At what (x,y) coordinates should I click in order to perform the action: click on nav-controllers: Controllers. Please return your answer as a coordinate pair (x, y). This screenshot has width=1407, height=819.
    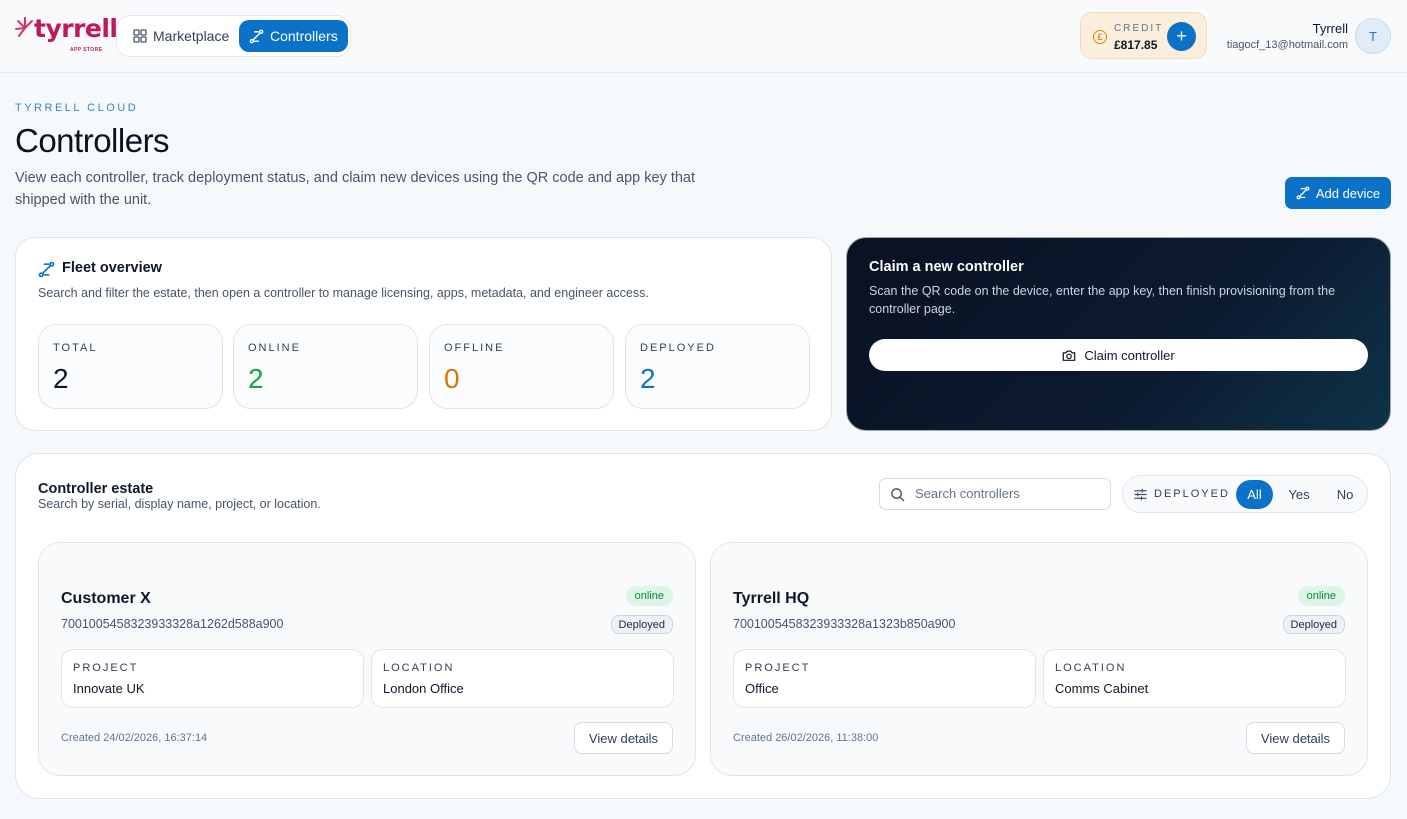
    Looking at the image, I should click on (293, 36).